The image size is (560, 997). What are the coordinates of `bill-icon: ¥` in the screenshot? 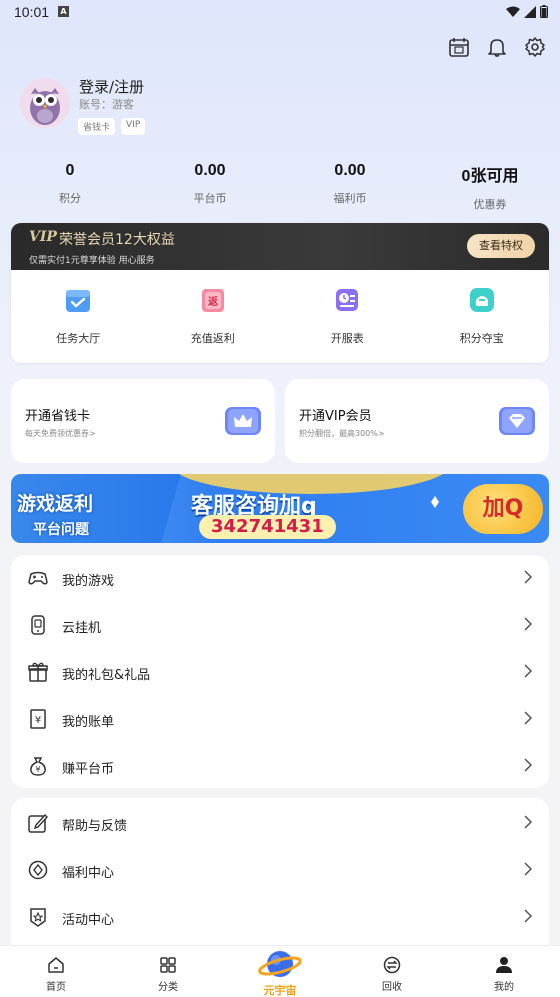 It's located at (38, 719).